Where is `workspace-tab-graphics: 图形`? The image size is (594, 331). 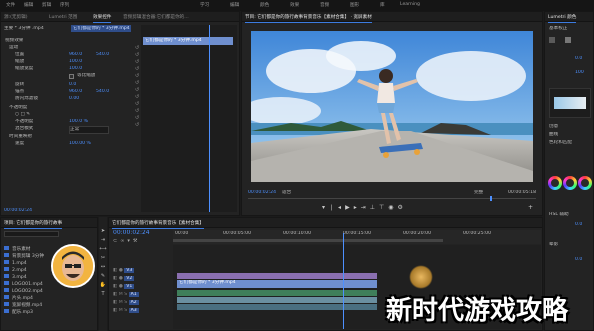 workspace-tab-graphics: 图形 is located at coordinates (354, 5).